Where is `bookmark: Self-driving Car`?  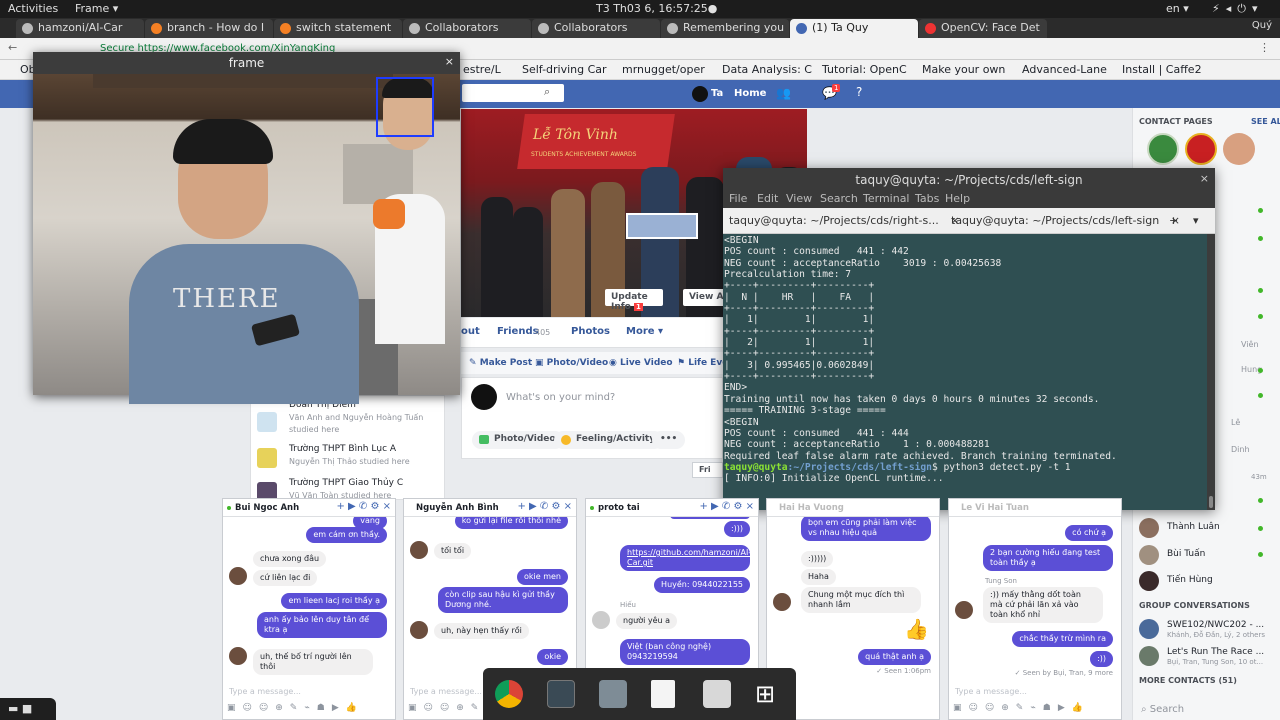 bookmark: Self-driving Car is located at coordinates (564, 69).